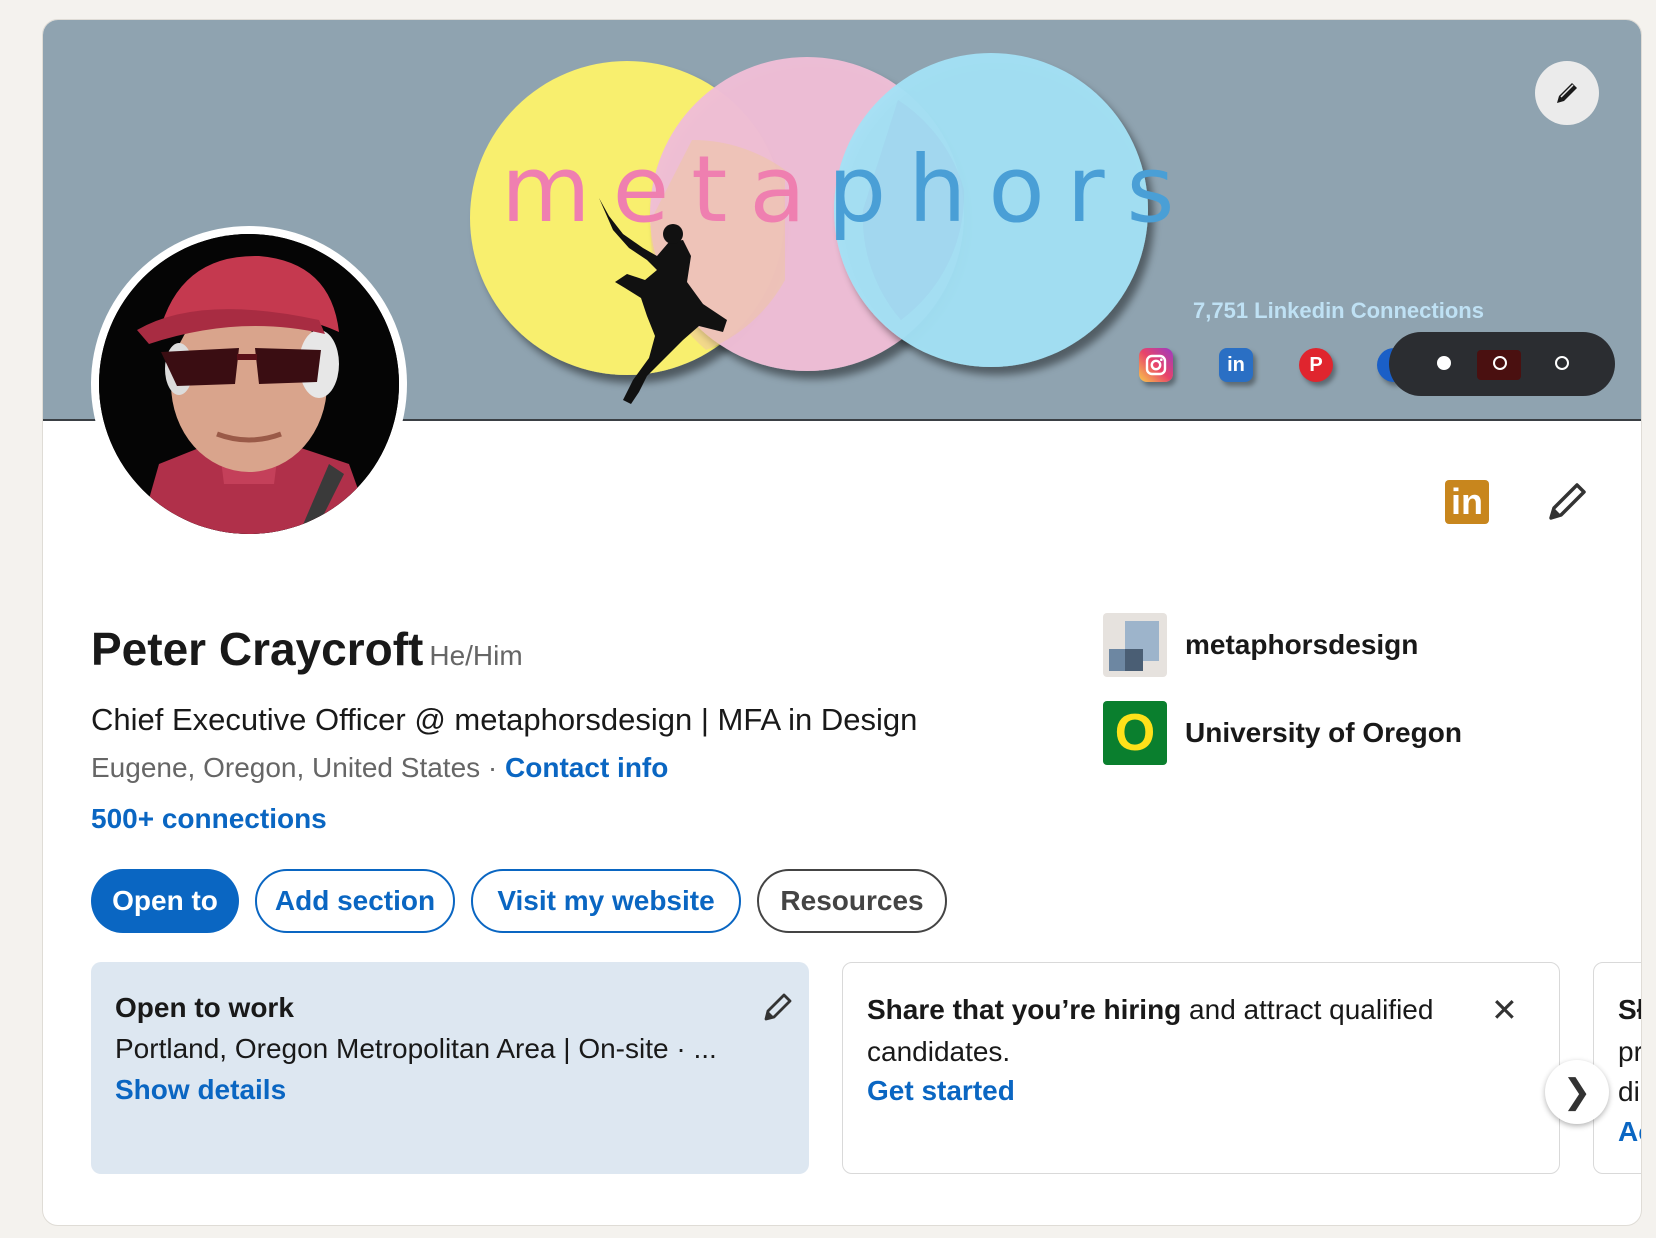 This screenshot has width=1656, height=1238. I want to click on education-school: O University of Oregon, so click(1282, 733).